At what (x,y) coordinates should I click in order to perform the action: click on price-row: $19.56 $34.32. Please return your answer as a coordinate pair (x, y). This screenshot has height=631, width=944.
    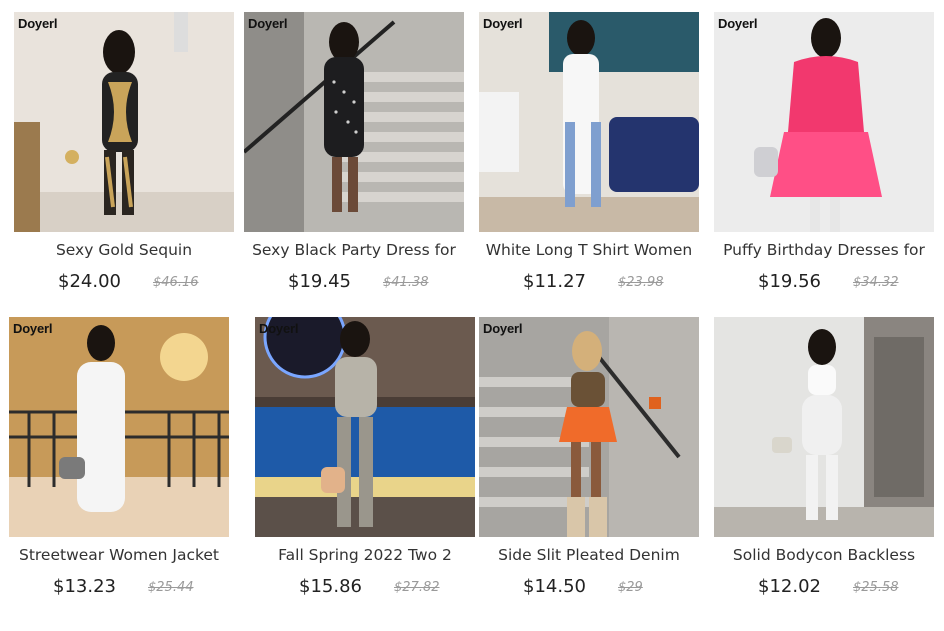
    Looking at the image, I should click on (824, 284).